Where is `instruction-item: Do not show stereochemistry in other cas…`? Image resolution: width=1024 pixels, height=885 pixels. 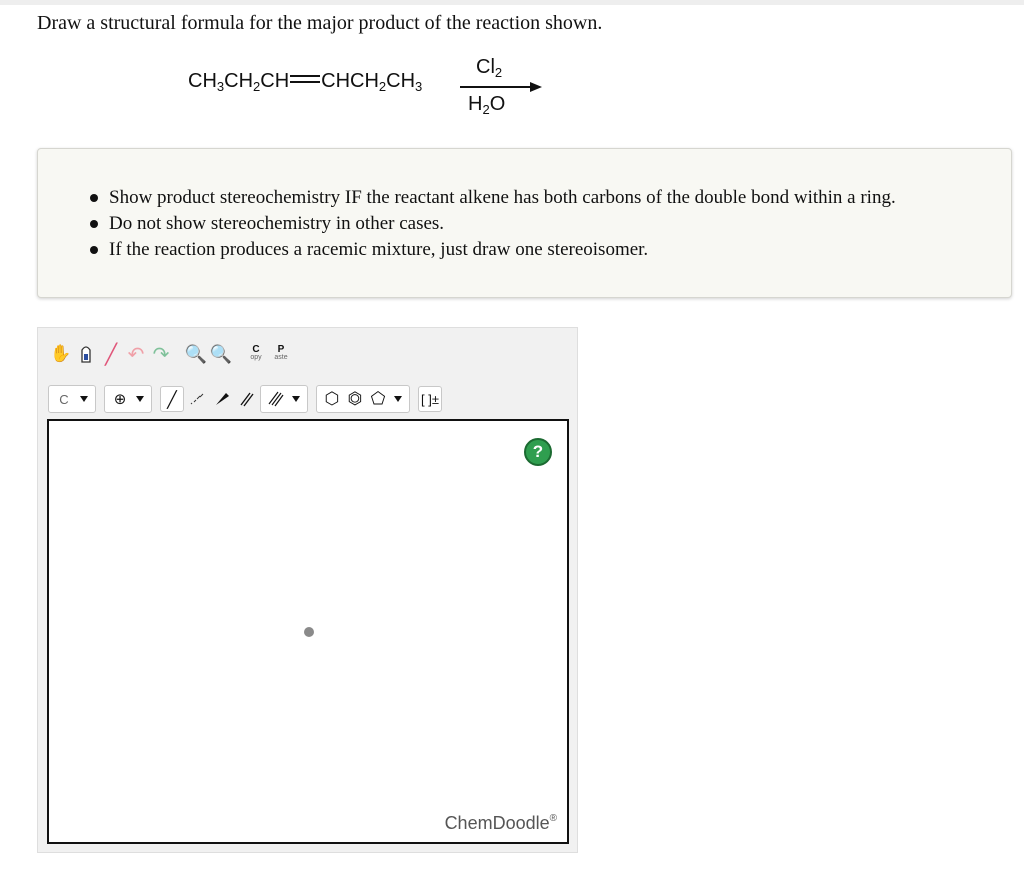
instruction-item: Do not show stereochemistry in other cas… is located at coordinates (493, 224).